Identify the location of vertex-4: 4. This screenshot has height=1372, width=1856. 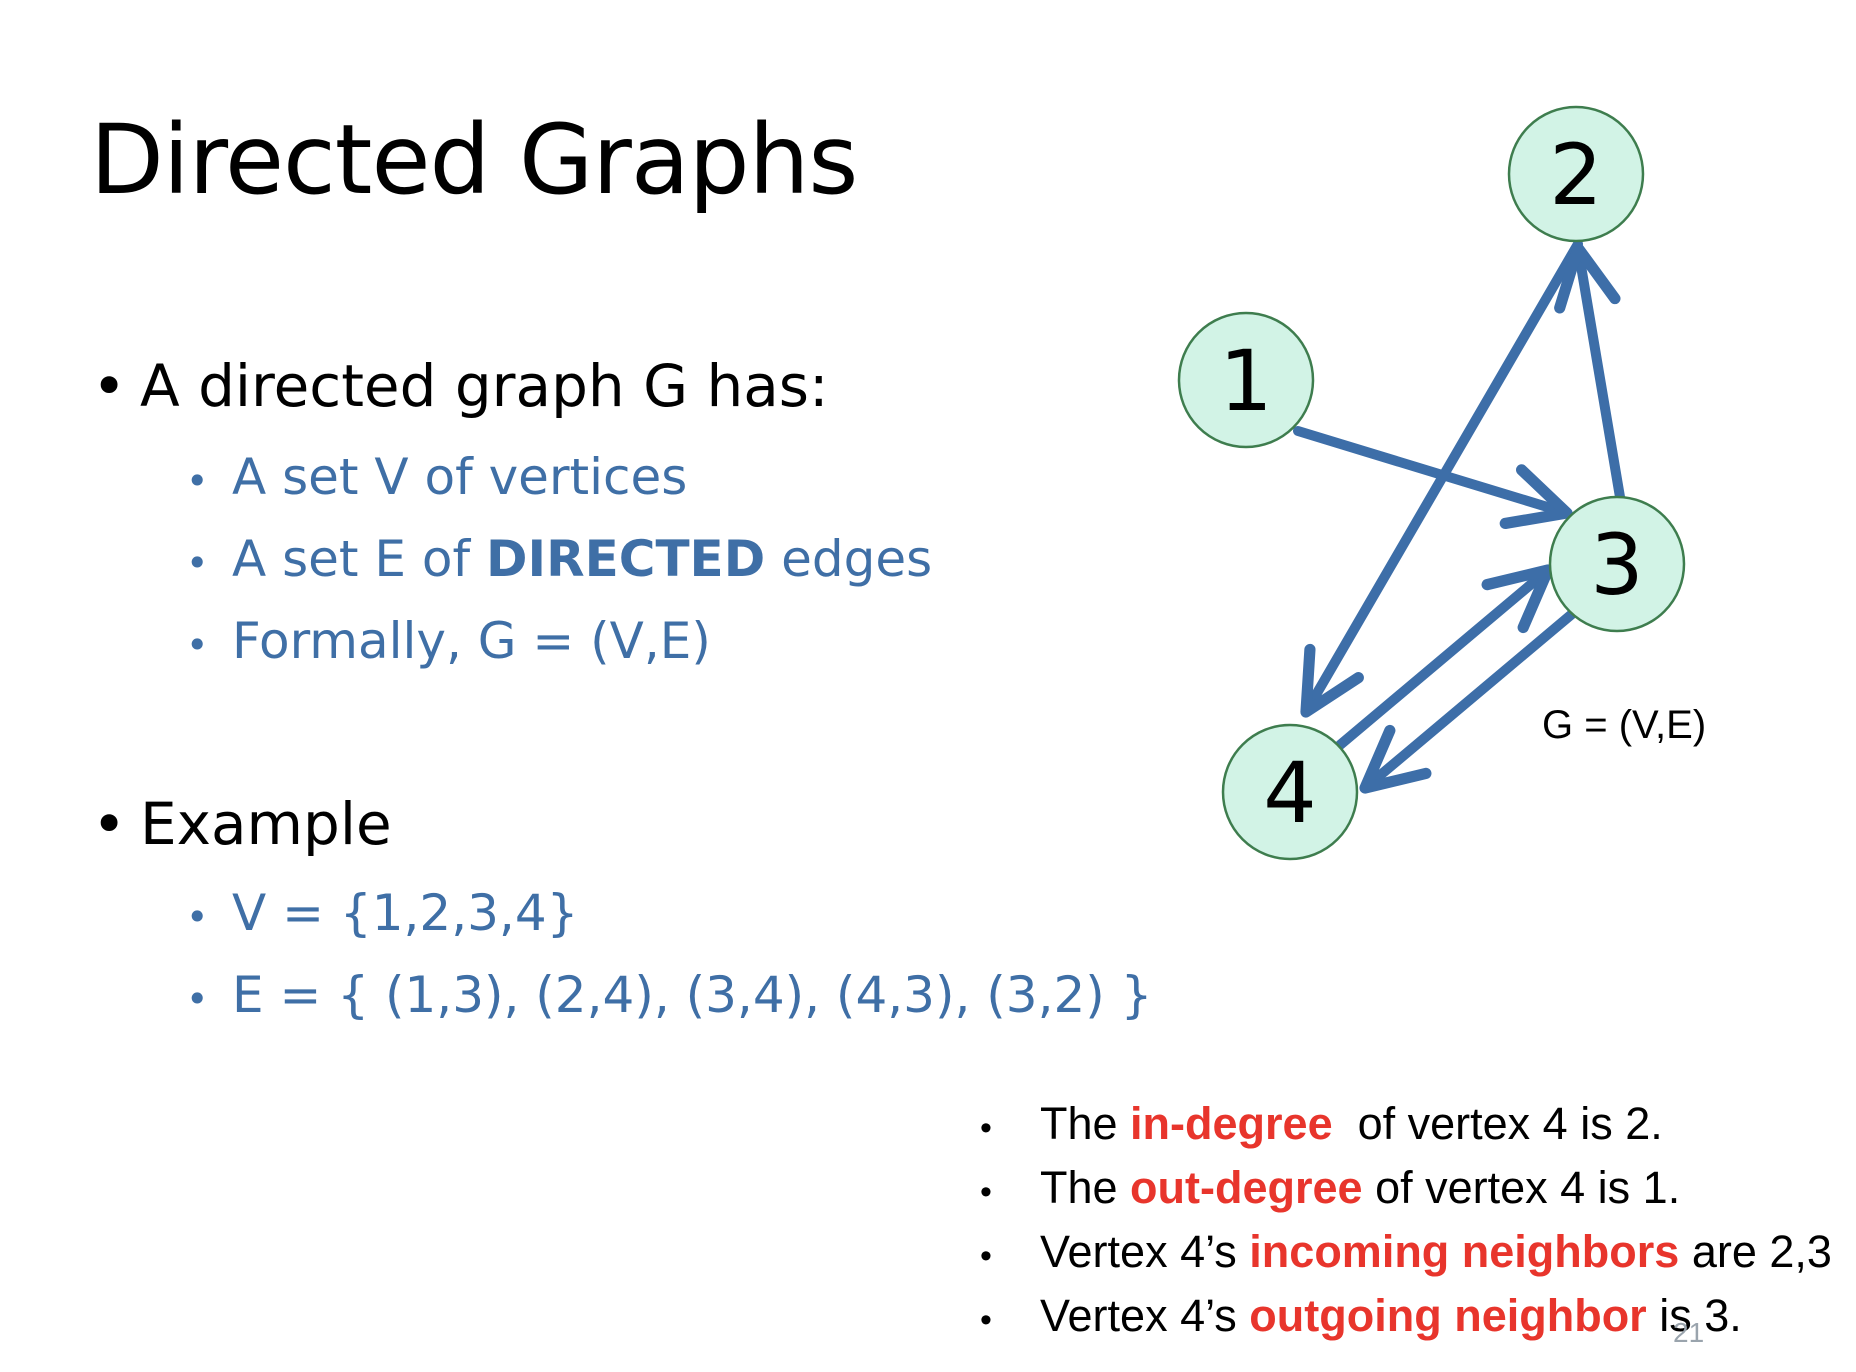
(1290, 792).